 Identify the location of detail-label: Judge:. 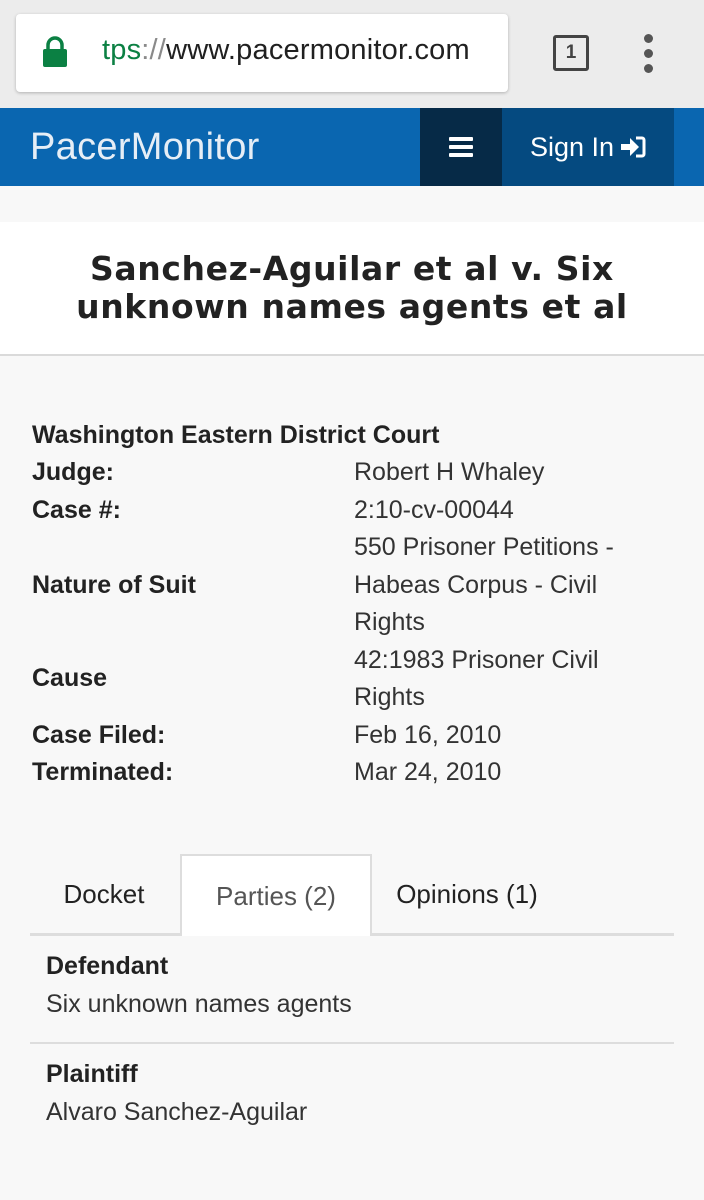
(73, 472).